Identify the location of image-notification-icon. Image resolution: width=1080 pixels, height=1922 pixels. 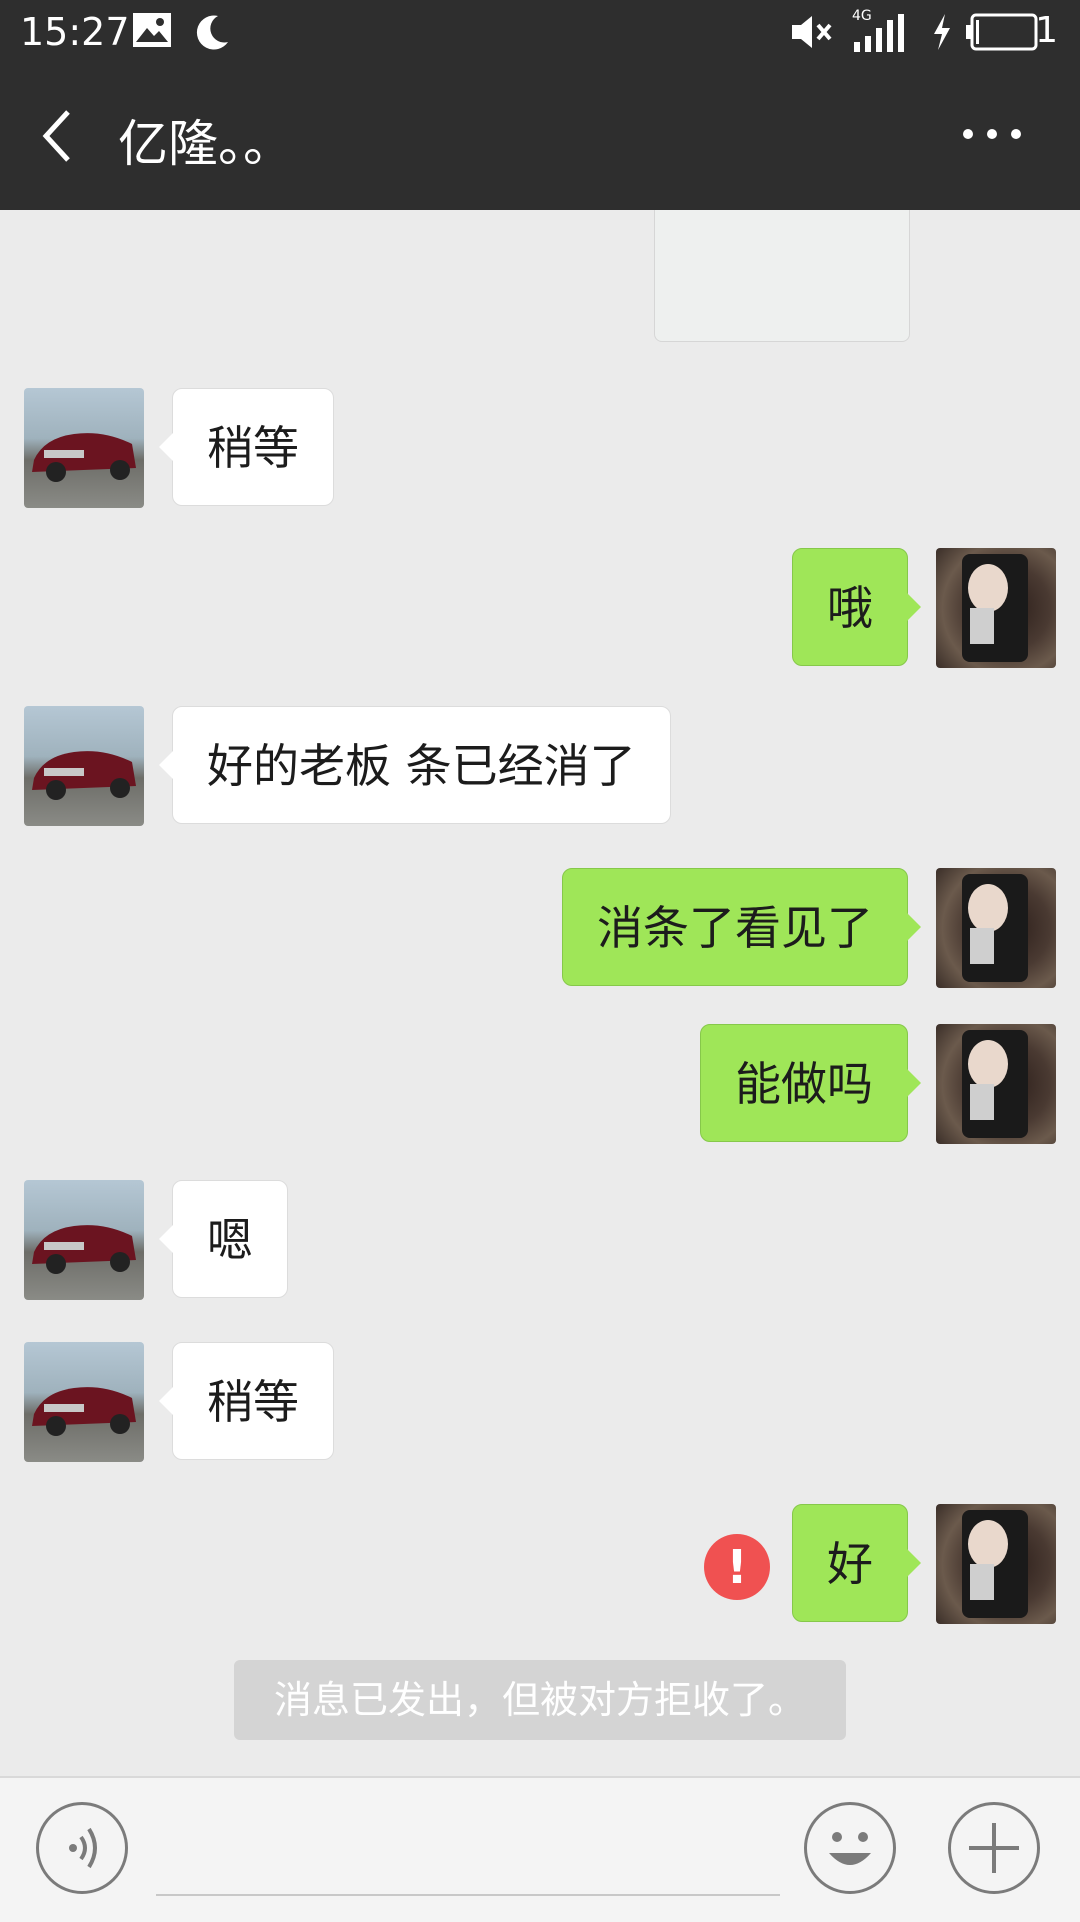
(152, 32).